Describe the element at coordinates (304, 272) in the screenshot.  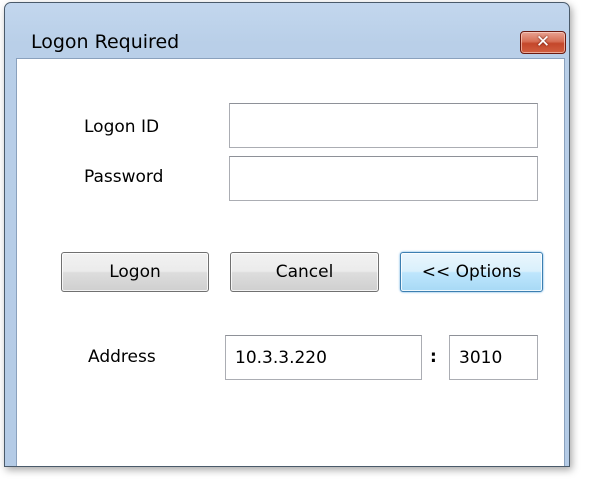
I see `cancel-button: Cancel` at that location.